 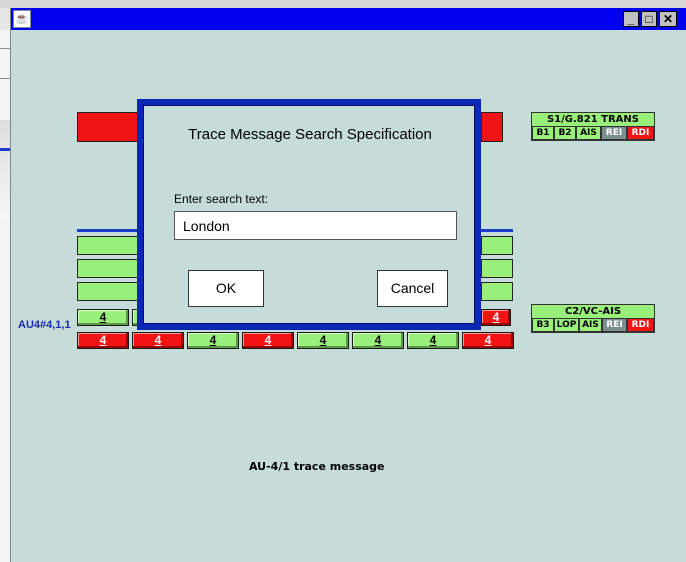 What do you see at coordinates (221, 199) in the screenshot?
I see `search-prompt-label: Enter search text:` at bounding box center [221, 199].